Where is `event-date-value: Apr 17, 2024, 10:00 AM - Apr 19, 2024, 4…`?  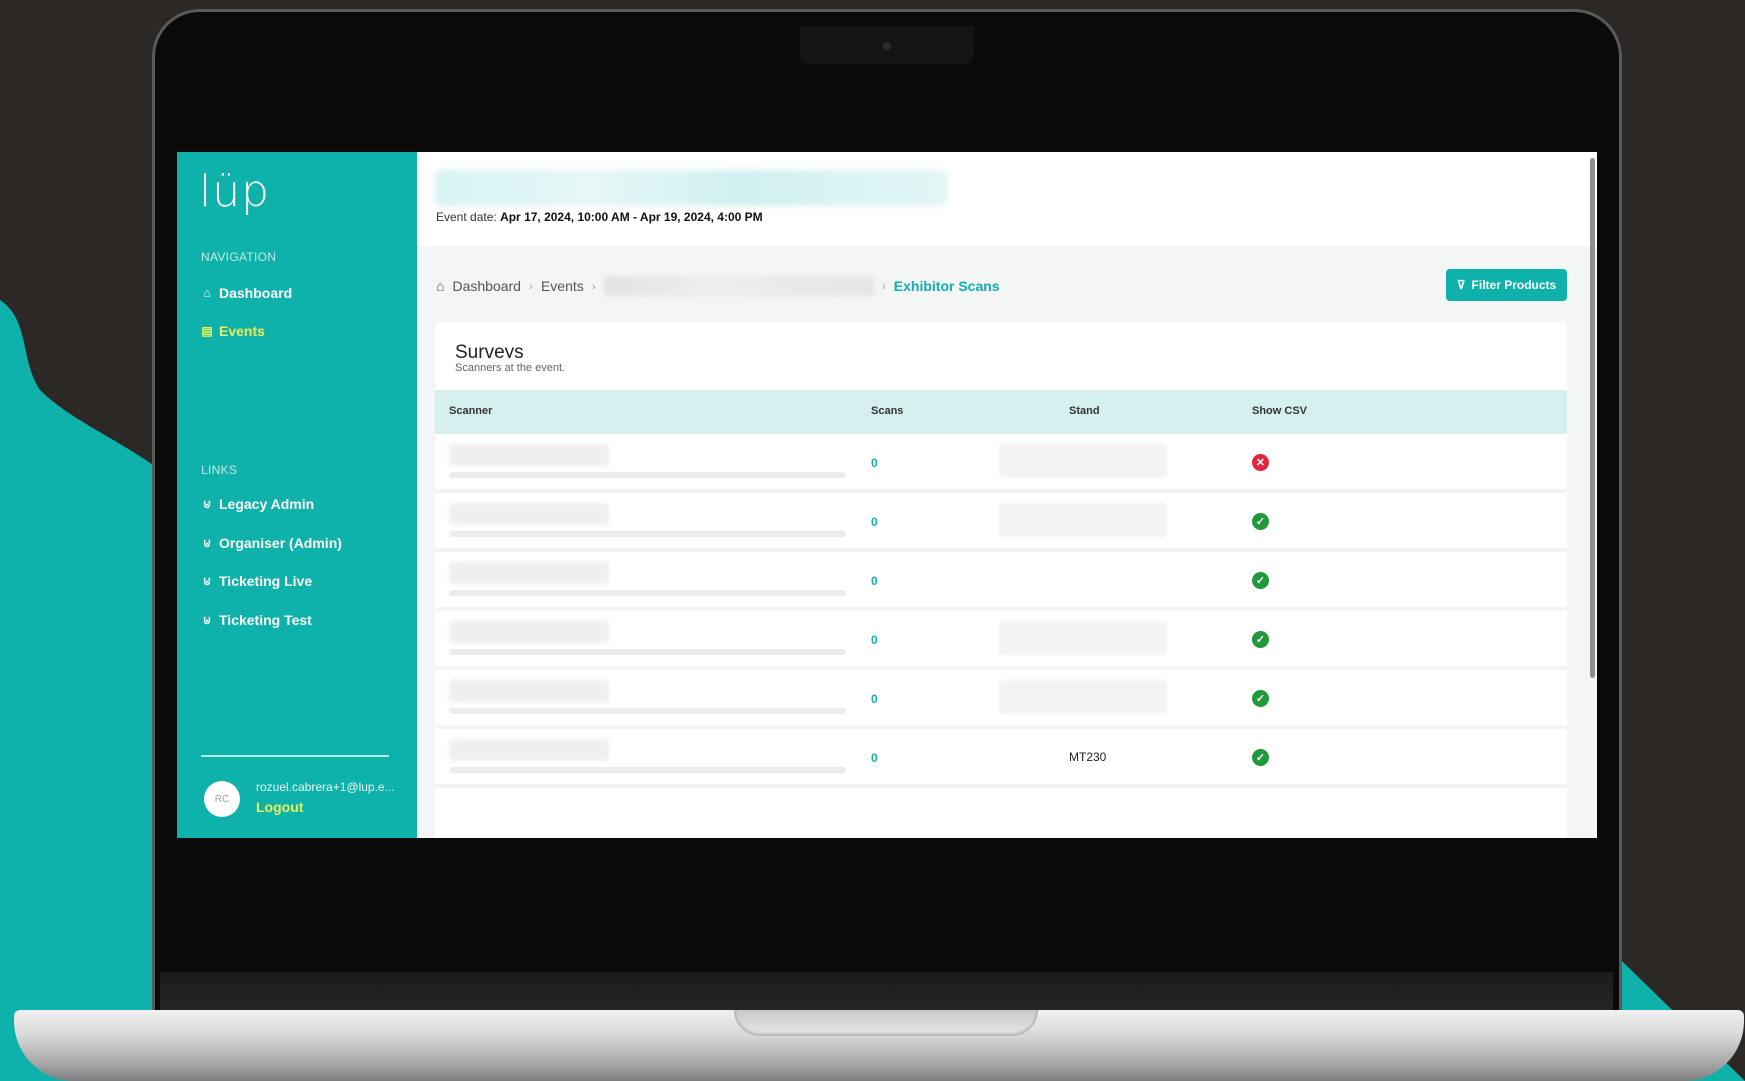
event-date-value: Apr 17, 2024, 10:00 AM - Apr 19, 2024, 4… is located at coordinates (631, 217).